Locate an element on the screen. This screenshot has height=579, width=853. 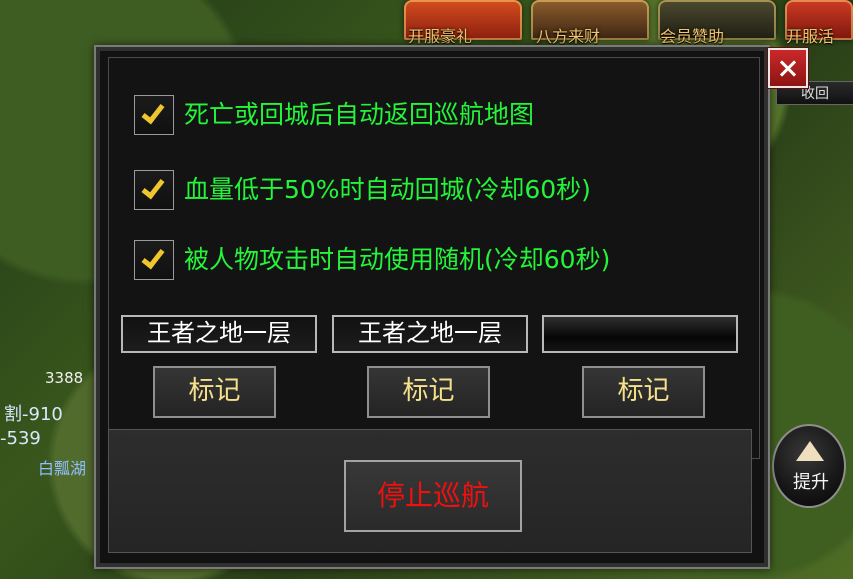
left-hud-number: 3388 is located at coordinates (64, 378).